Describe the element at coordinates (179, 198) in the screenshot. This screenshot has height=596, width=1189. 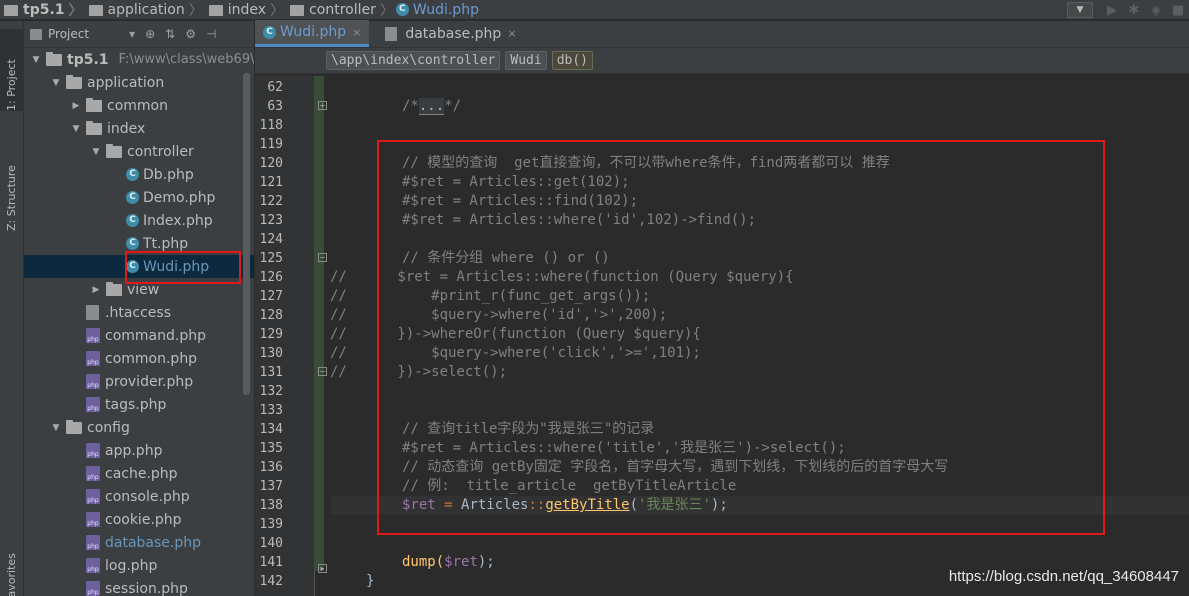
I see `tree-item-label: Demo.php` at that location.